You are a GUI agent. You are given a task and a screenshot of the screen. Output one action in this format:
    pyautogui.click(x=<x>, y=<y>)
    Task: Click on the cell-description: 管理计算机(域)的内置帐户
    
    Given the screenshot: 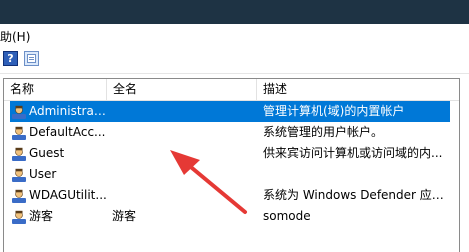 What is the action you would take?
    pyautogui.click(x=334, y=111)
    